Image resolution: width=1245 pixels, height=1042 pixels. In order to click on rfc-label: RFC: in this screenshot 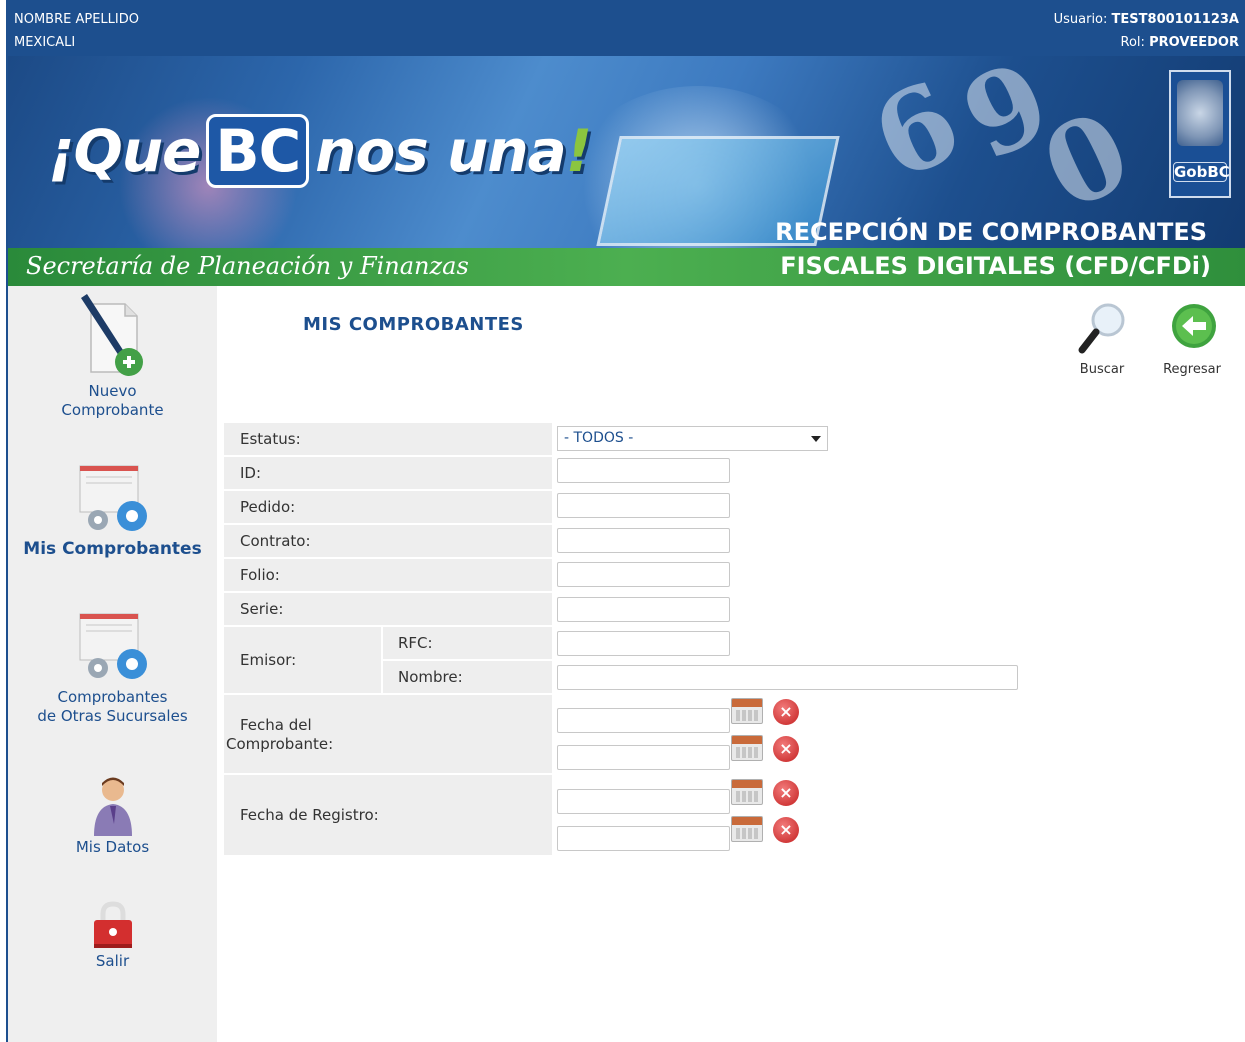, I will do `click(467, 643)`.